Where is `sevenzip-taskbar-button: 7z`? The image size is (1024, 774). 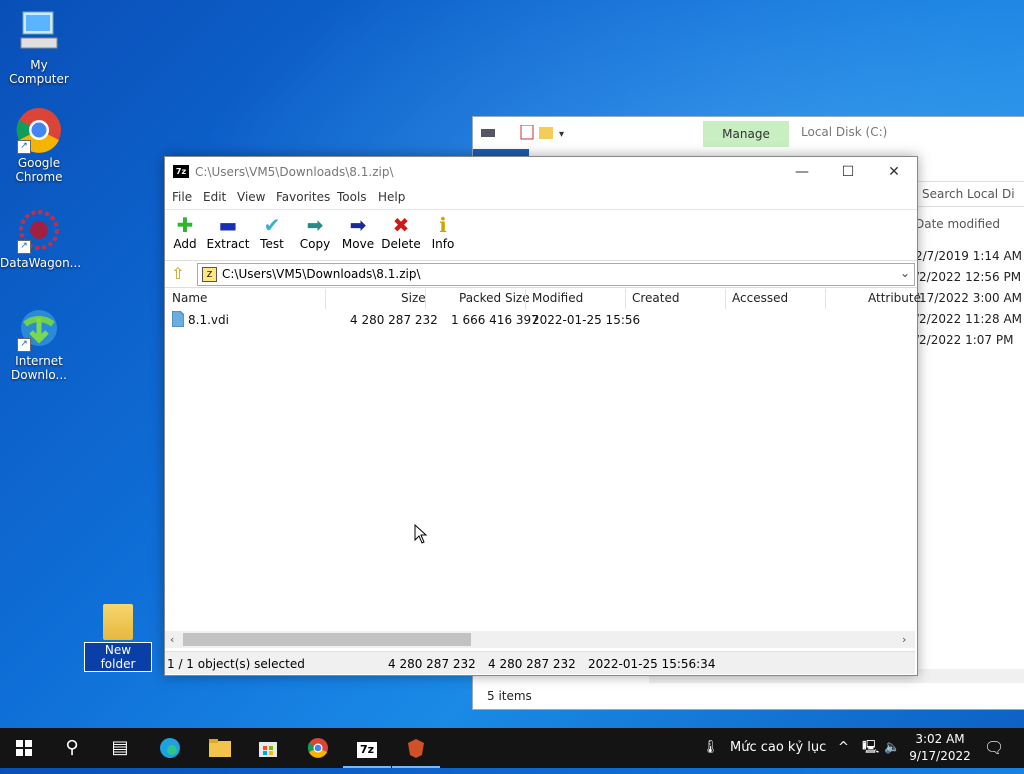
sevenzip-taskbar-button: 7z is located at coordinates (367, 748).